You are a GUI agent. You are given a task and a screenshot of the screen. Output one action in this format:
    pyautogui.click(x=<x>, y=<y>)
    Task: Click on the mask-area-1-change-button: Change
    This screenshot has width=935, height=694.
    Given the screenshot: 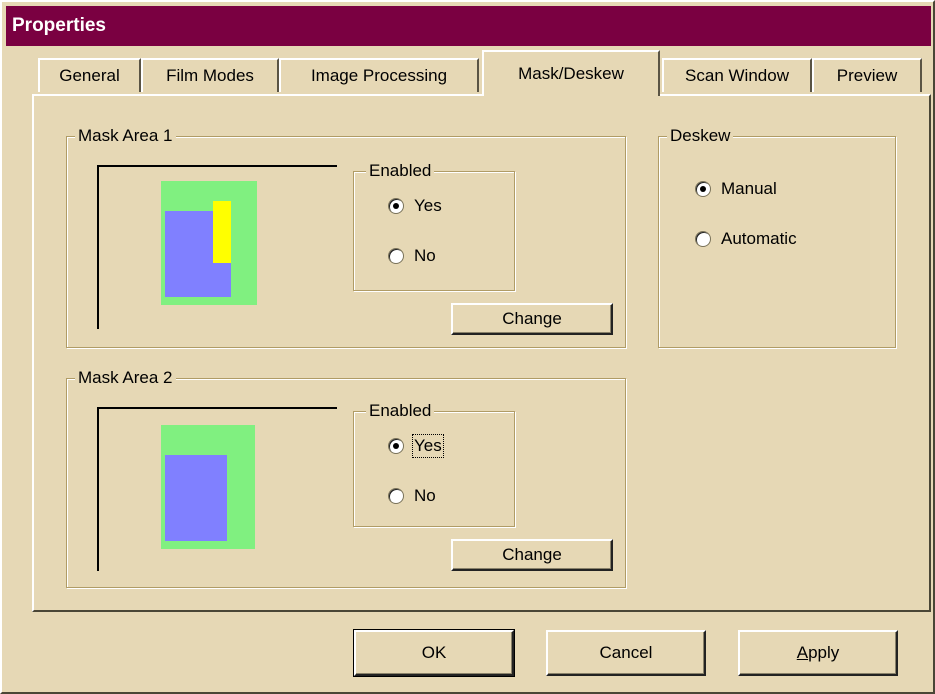 What is the action you would take?
    pyautogui.click(x=532, y=319)
    